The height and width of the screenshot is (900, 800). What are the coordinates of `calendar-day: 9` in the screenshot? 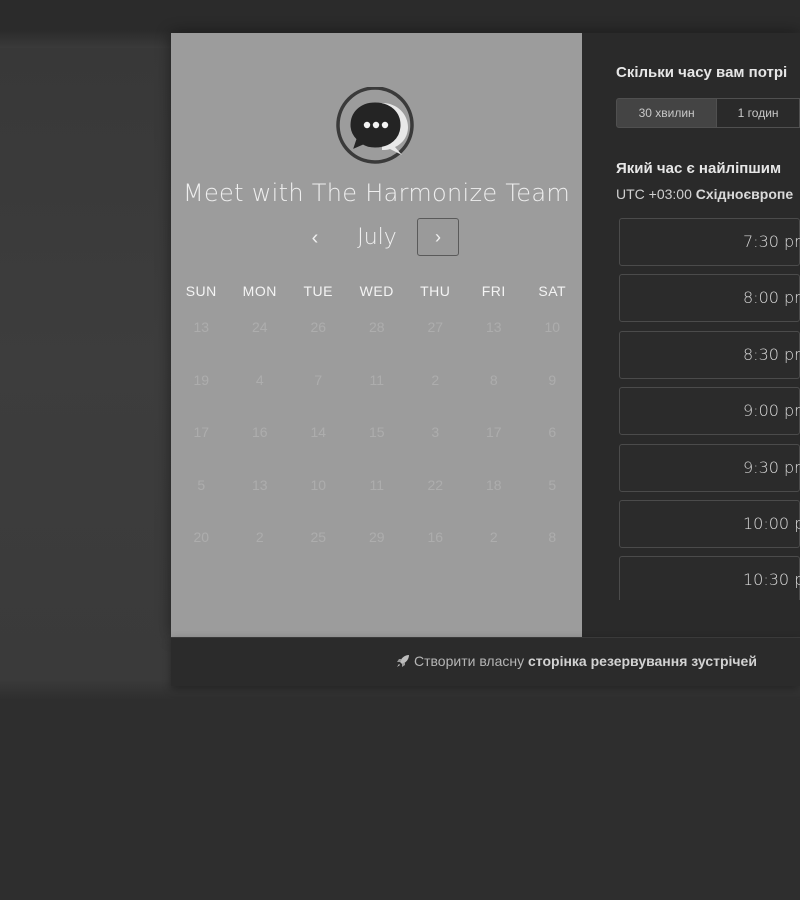 It's located at (552, 379).